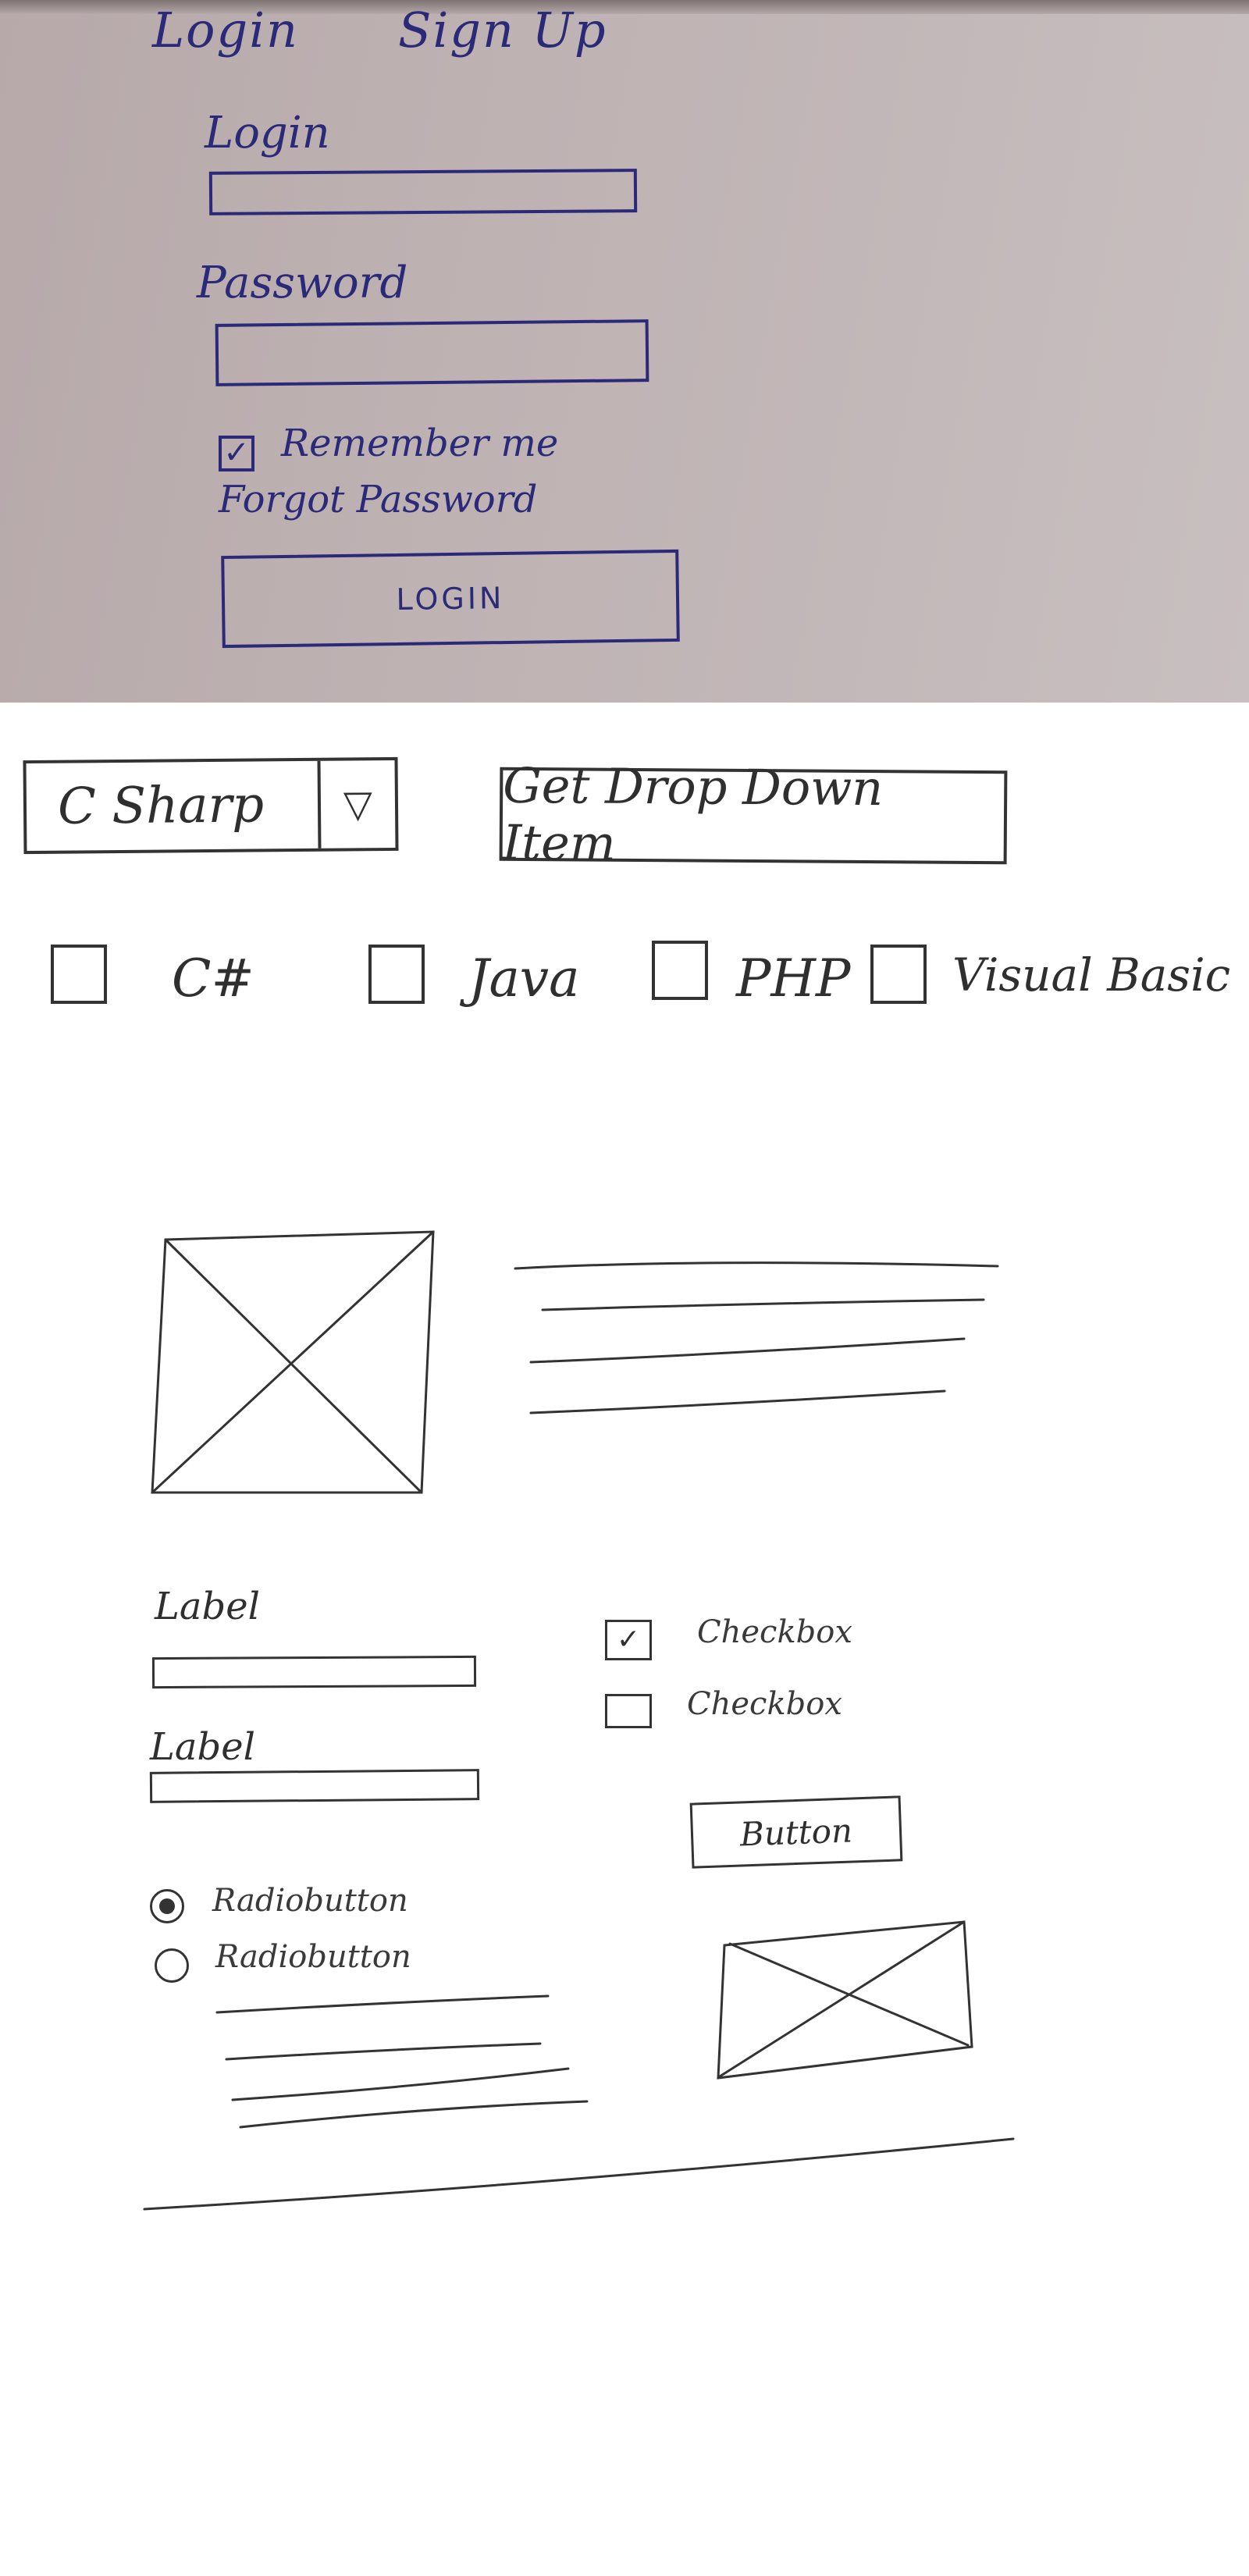  Describe the element at coordinates (774, 1632) in the screenshot. I see `checkbox-1-label: Checkbox` at that location.